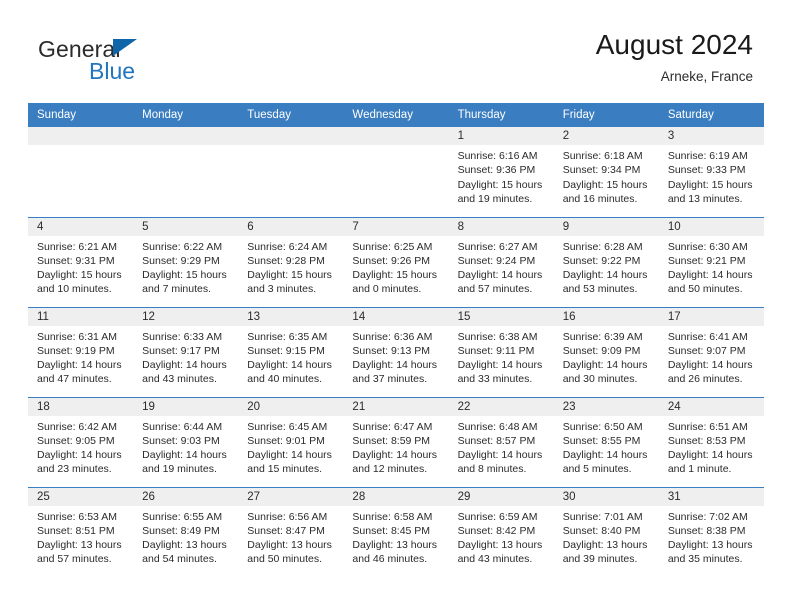  What do you see at coordinates (291, 115) in the screenshot?
I see `weekday-header-tuesday: Tuesday` at bounding box center [291, 115].